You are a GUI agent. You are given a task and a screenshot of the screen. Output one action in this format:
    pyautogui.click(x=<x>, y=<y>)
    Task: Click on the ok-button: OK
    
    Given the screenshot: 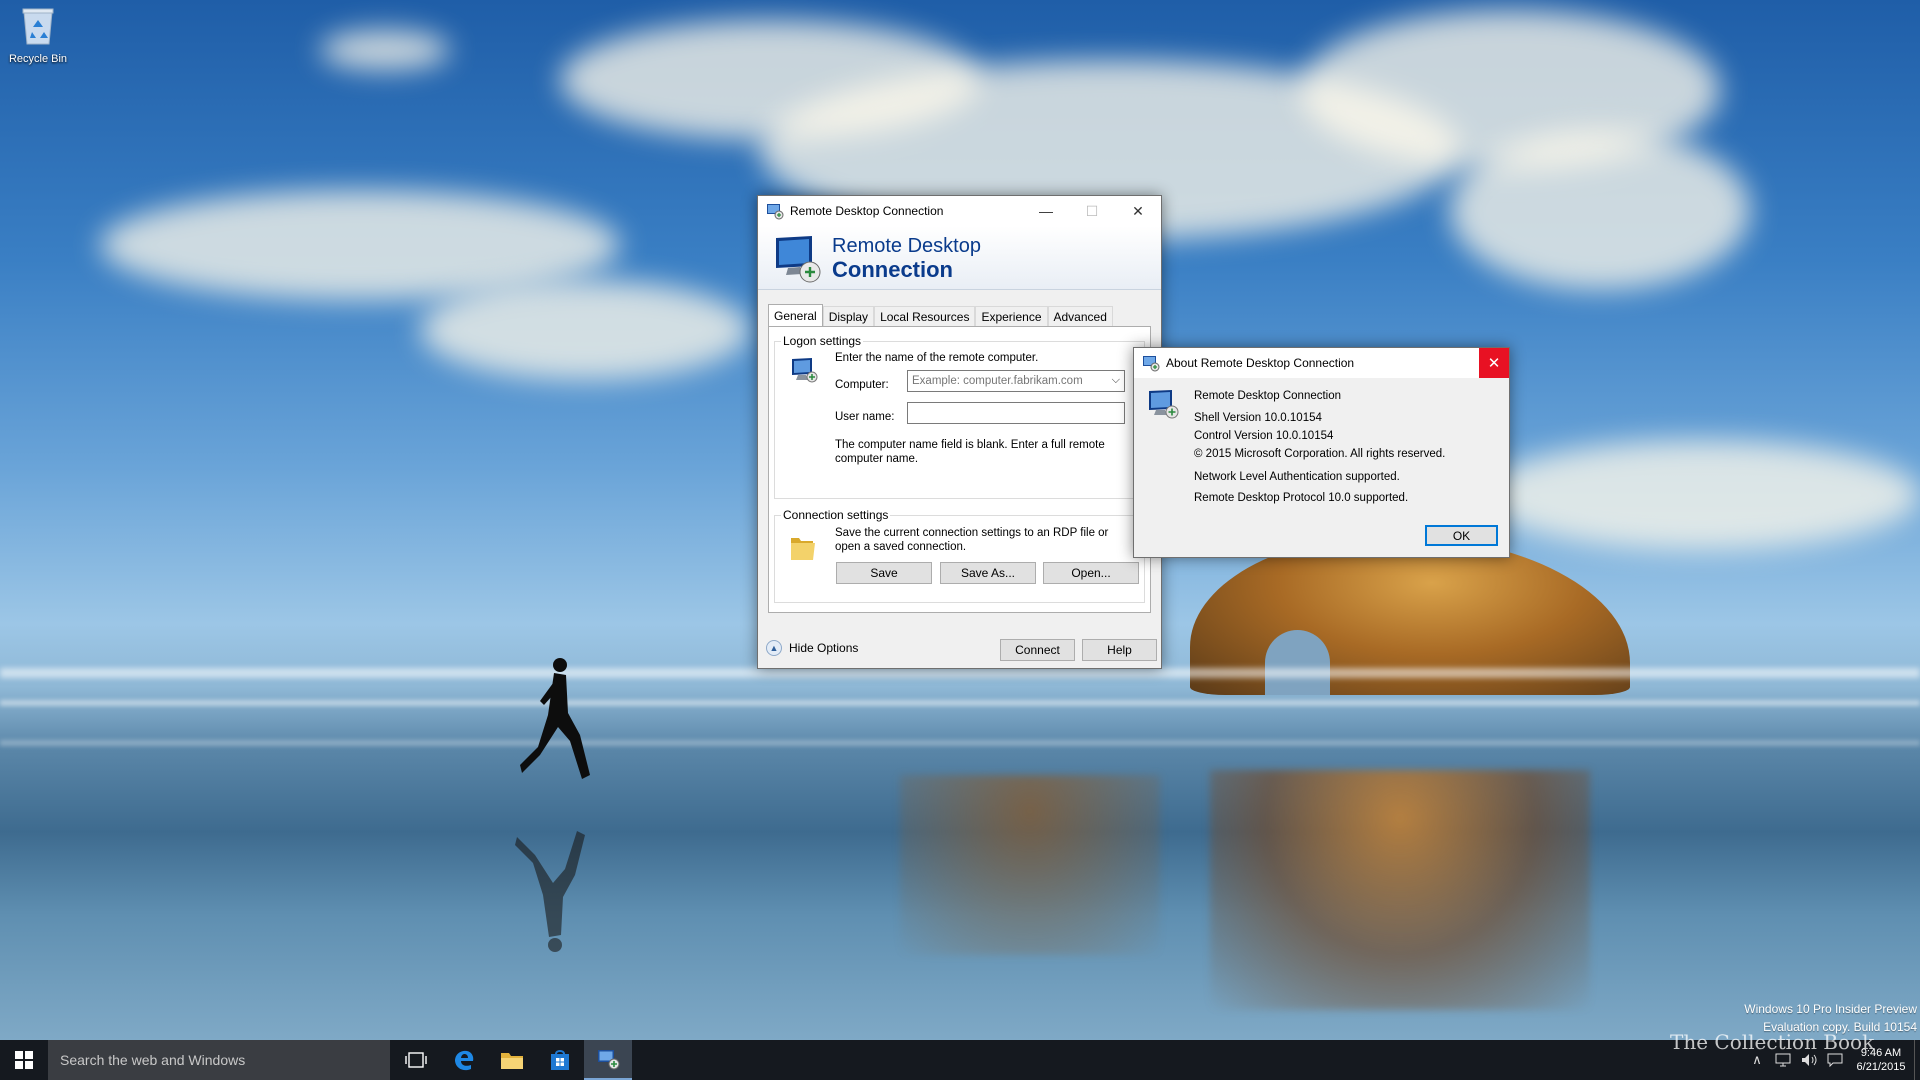 What is the action you would take?
    pyautogui.click(x=1461, y=535)
    